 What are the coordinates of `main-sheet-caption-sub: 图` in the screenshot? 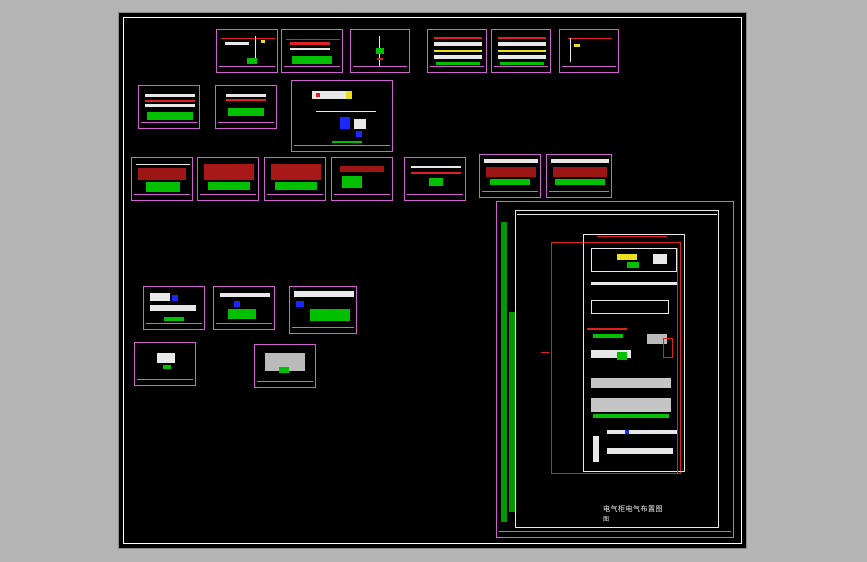 It's located at (606, 519).